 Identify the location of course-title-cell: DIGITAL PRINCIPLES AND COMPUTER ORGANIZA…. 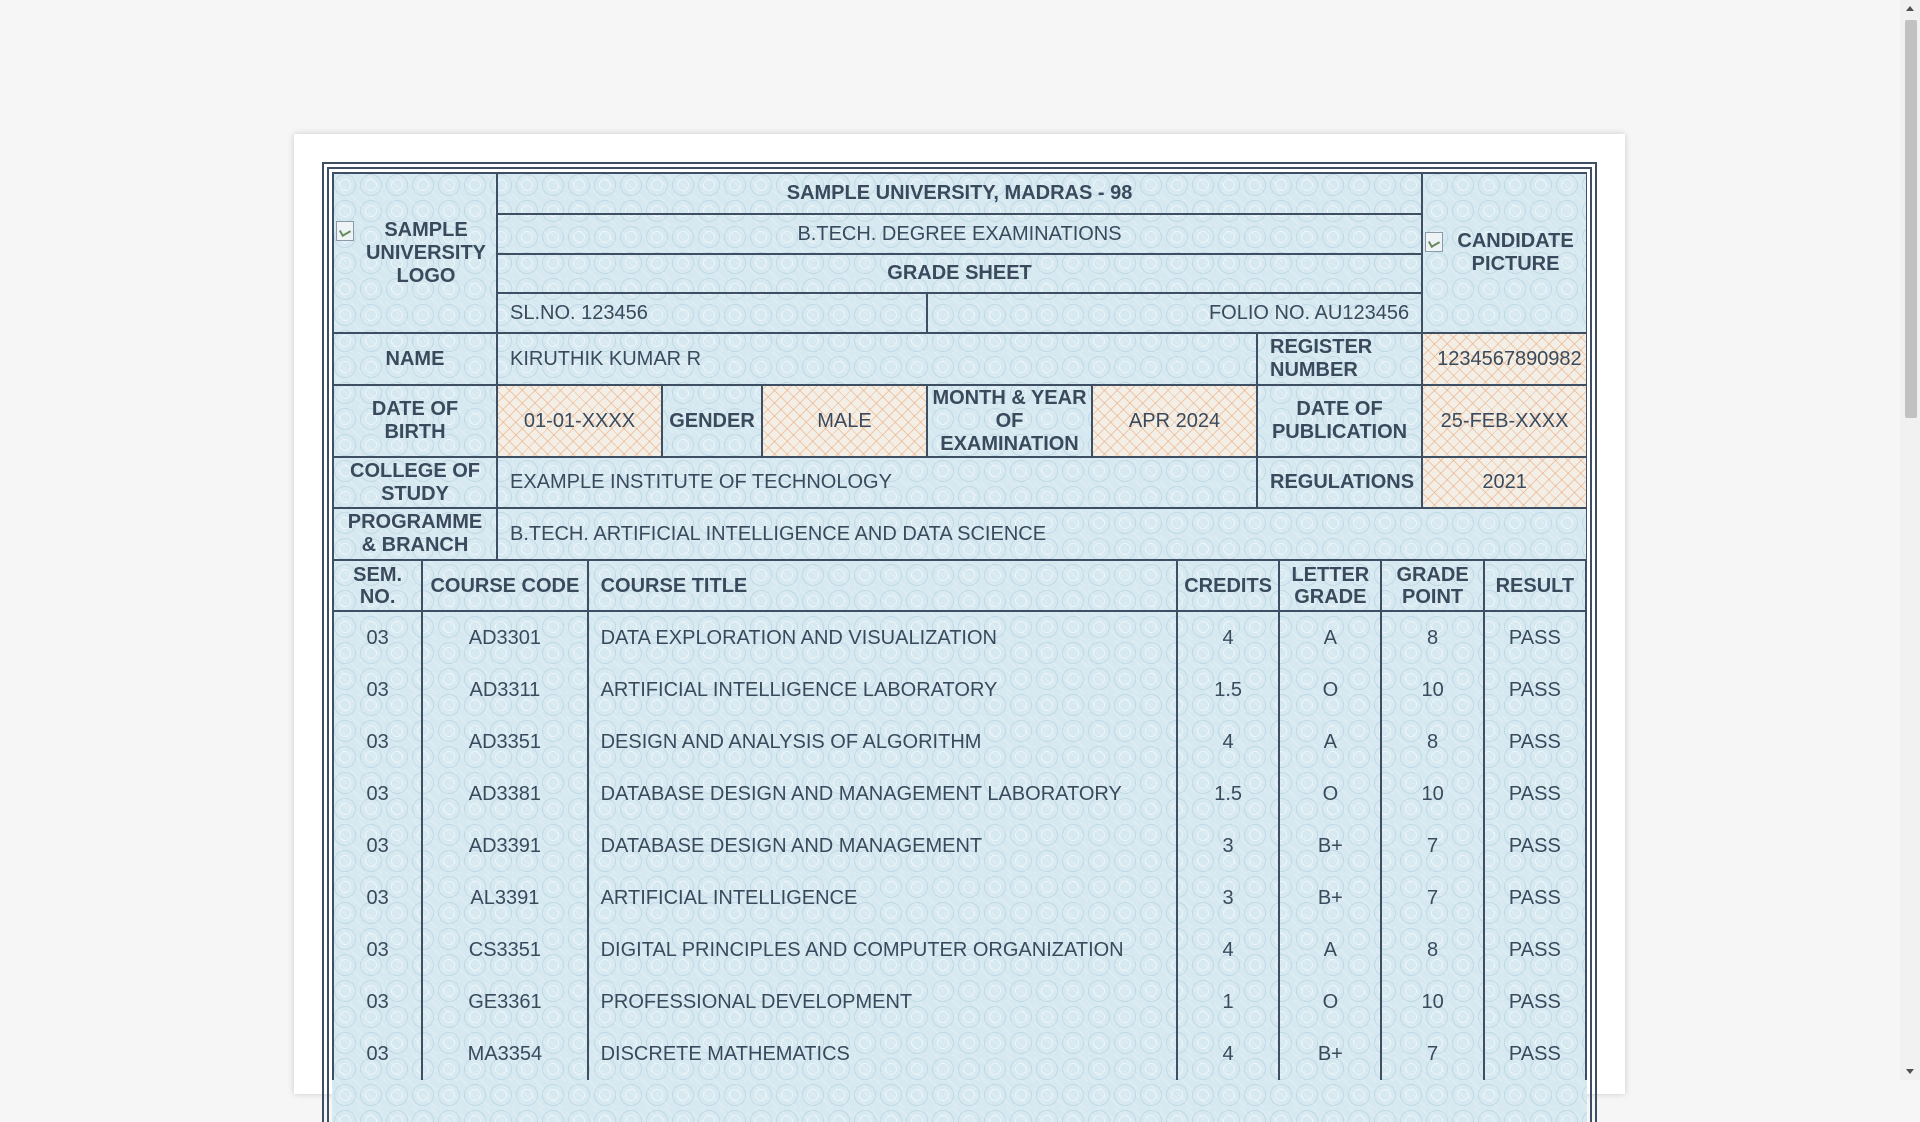
(882, 950).